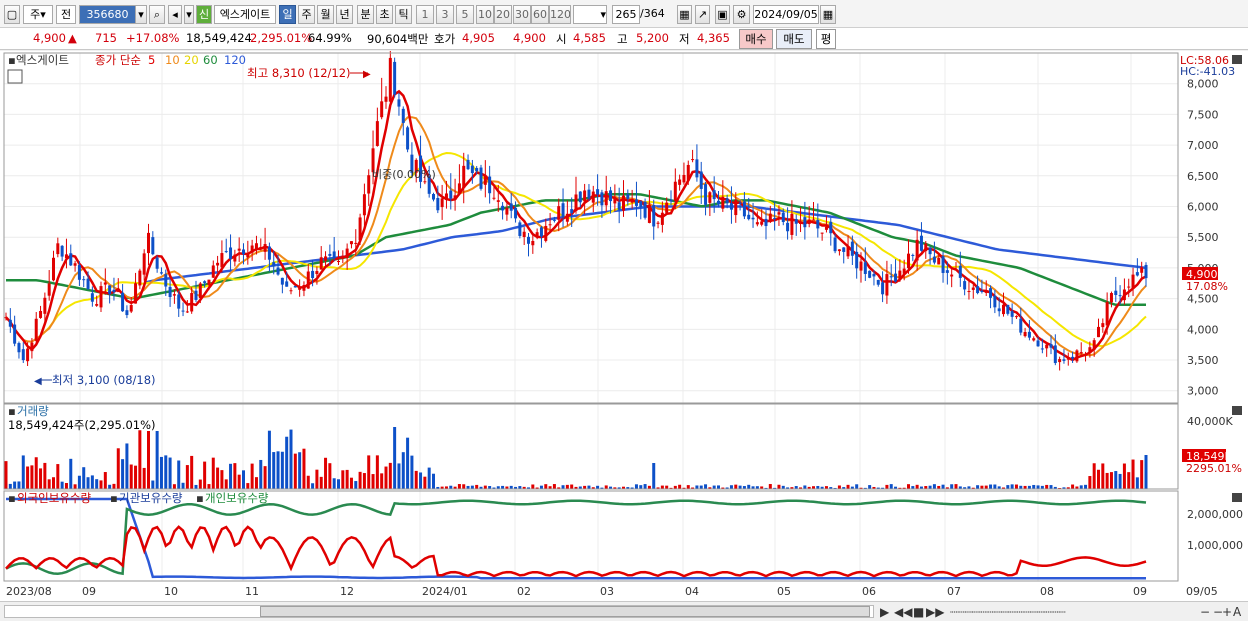  Describe the element at coordinates (107, 14) in the screenshot. I see `code-input: 356680` at that location.